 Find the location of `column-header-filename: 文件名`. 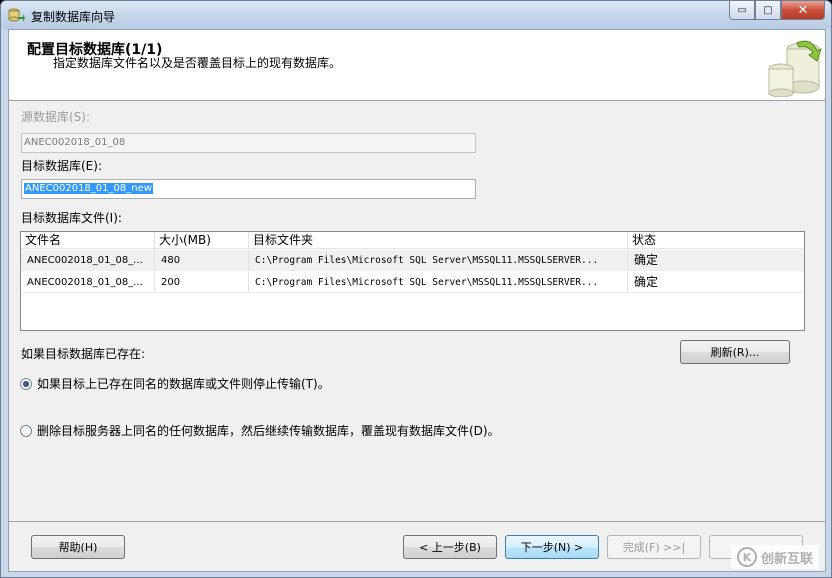

column-header-filename: 文件名 is located at coordinates (88, 240).